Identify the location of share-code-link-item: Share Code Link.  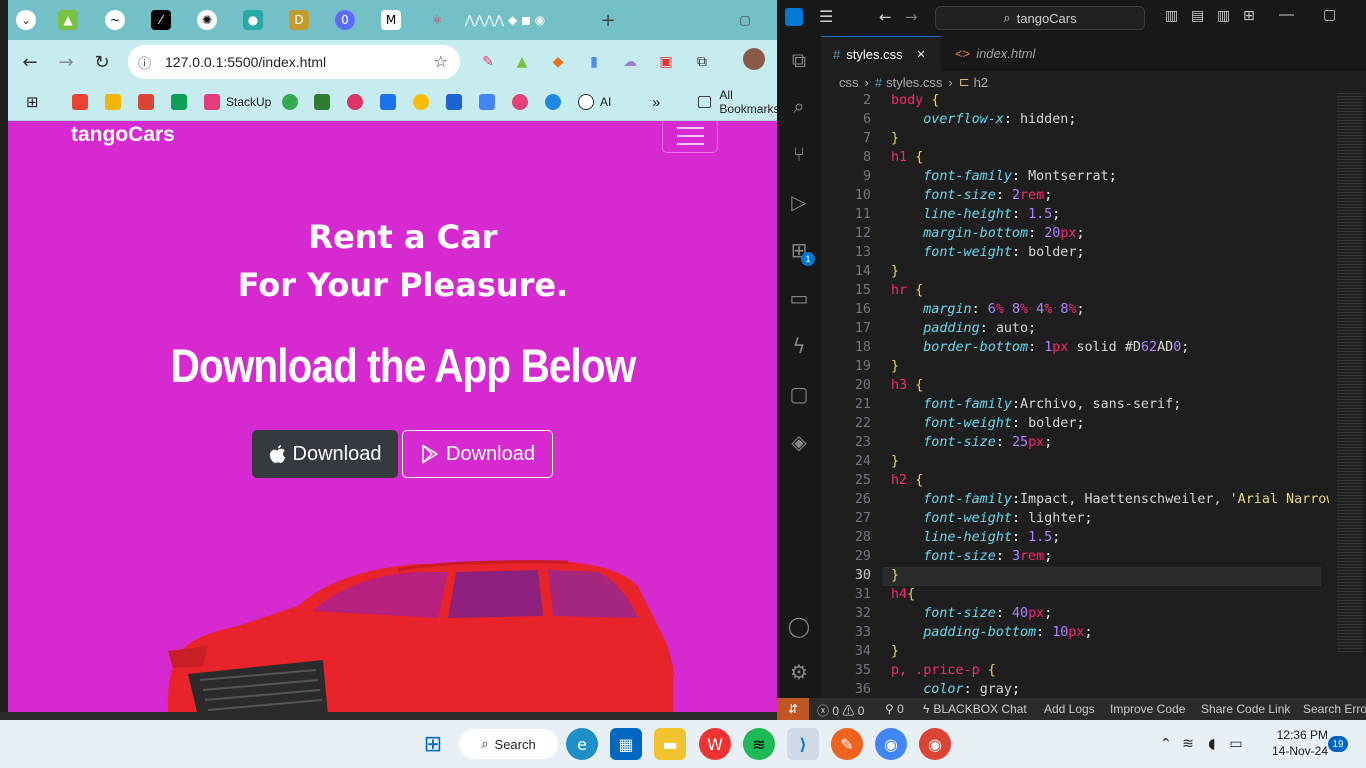
(1245, 709).